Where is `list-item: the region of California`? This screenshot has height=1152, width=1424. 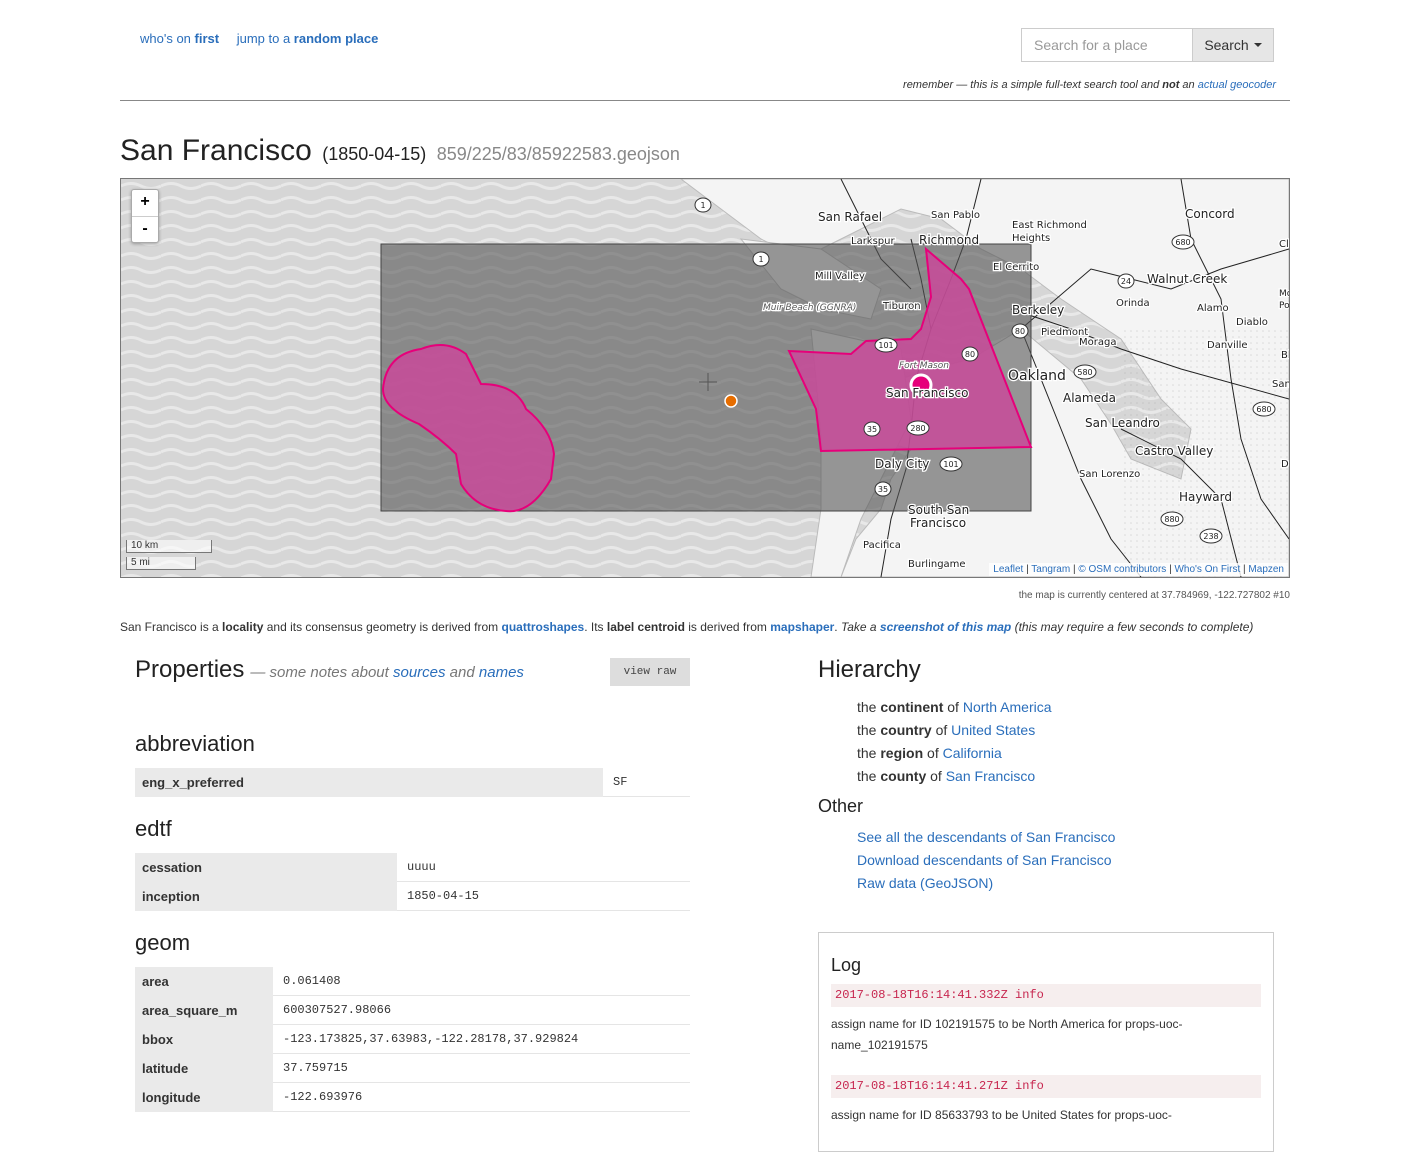 list-item: the region of California is located at coordinates (929, 753).